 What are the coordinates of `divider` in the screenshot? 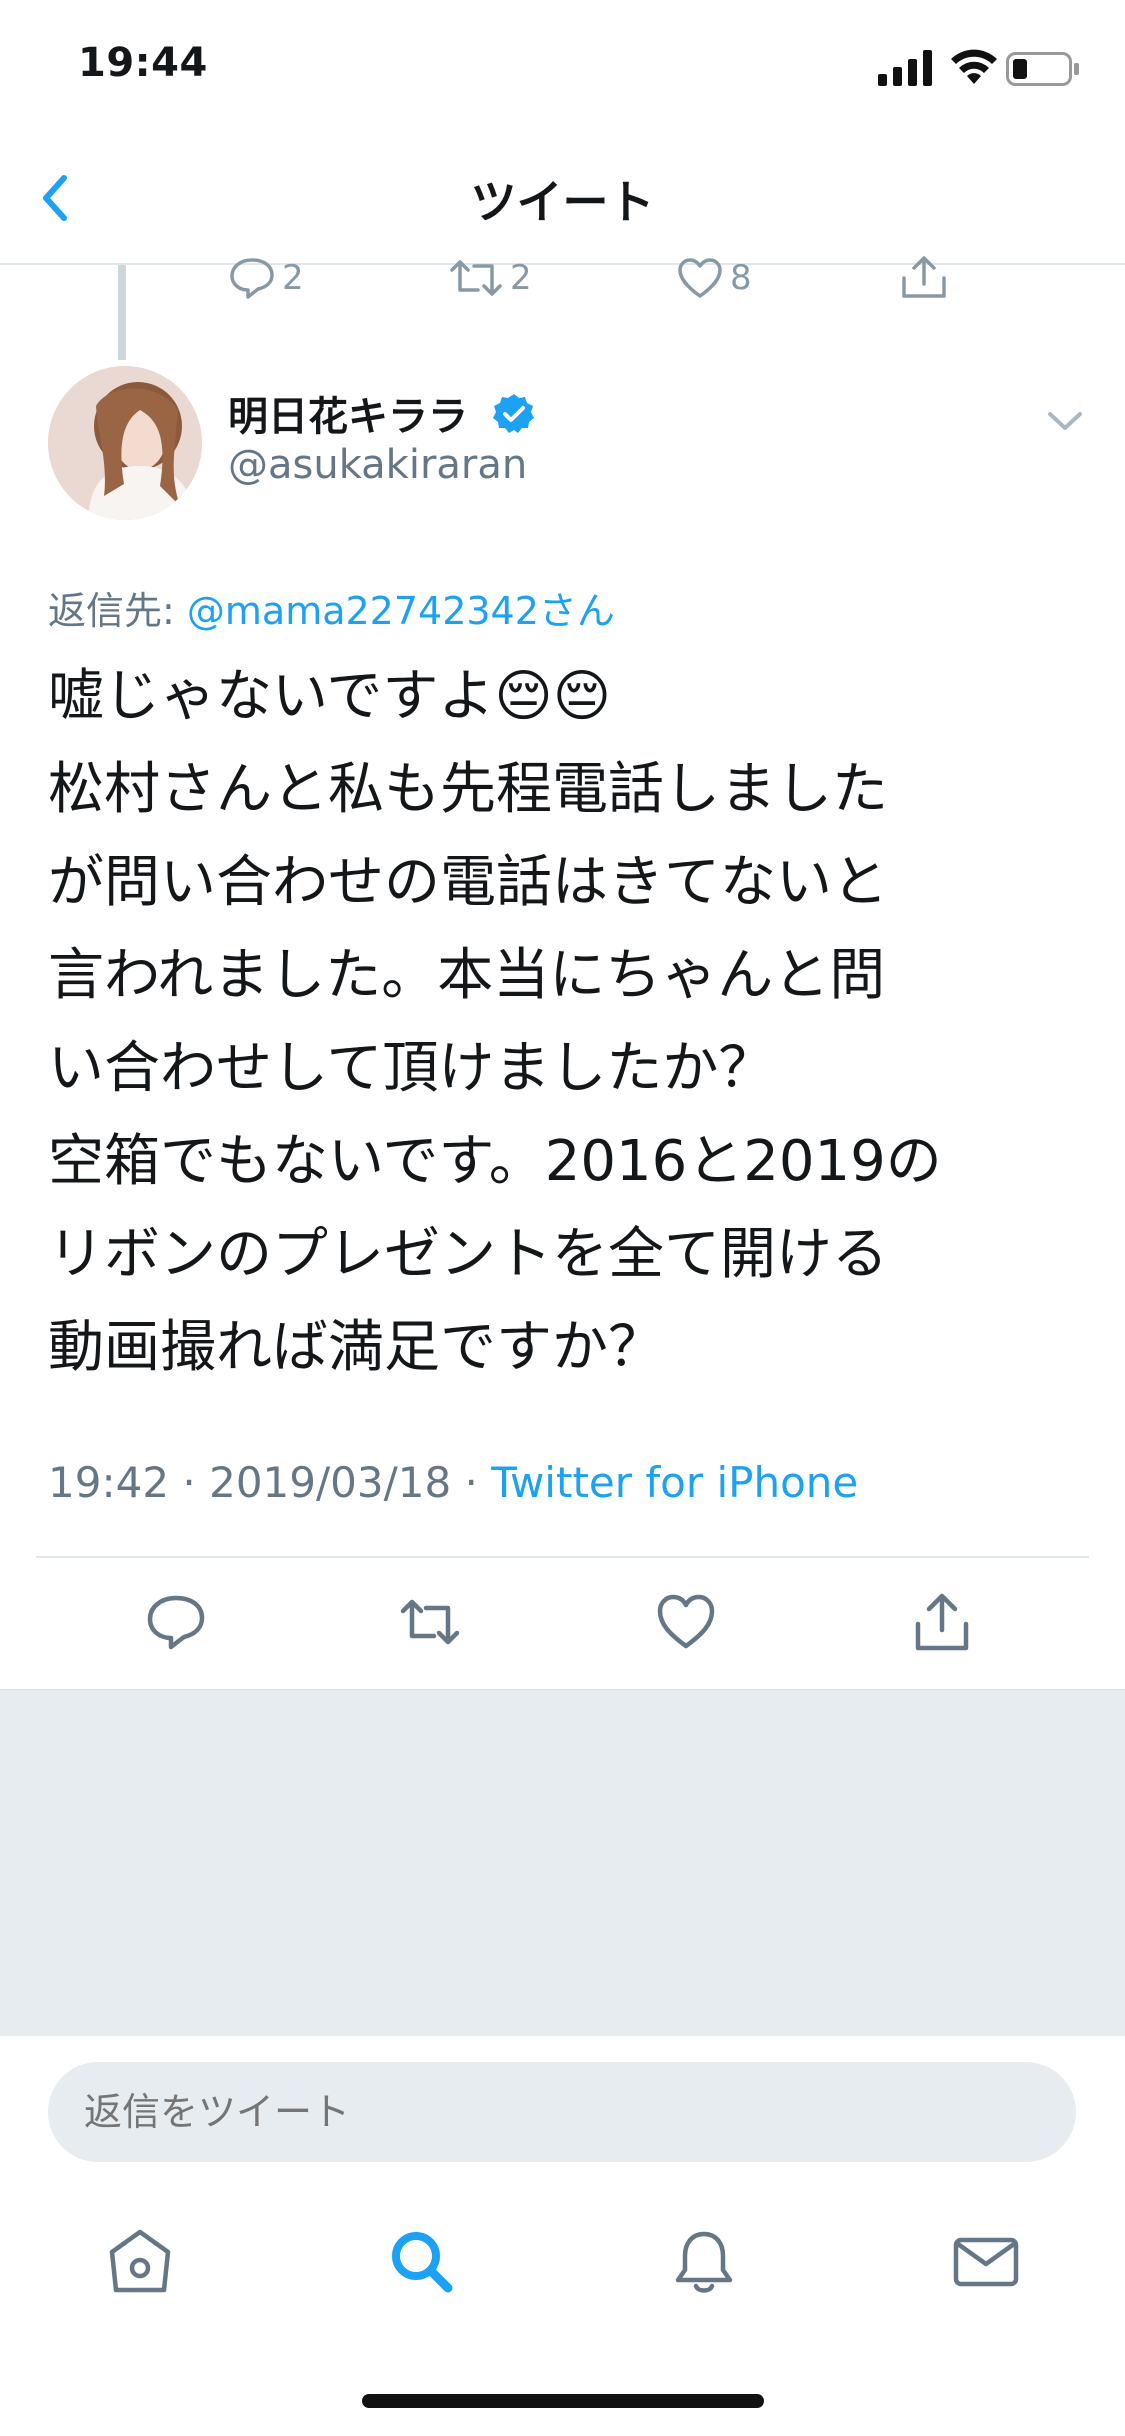 It's located at (562, 1557).